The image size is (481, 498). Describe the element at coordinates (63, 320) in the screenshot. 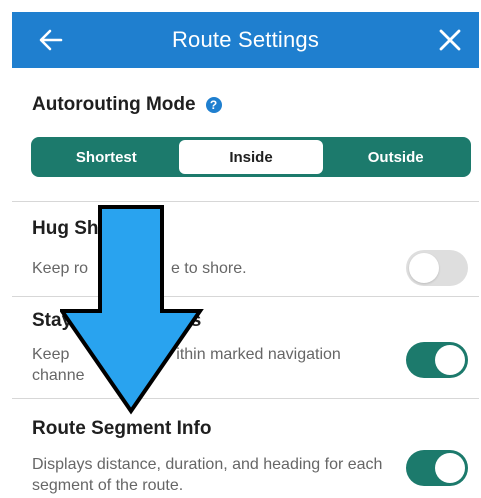

I see `stay-in-channels-title-start: Stay in` at that location.